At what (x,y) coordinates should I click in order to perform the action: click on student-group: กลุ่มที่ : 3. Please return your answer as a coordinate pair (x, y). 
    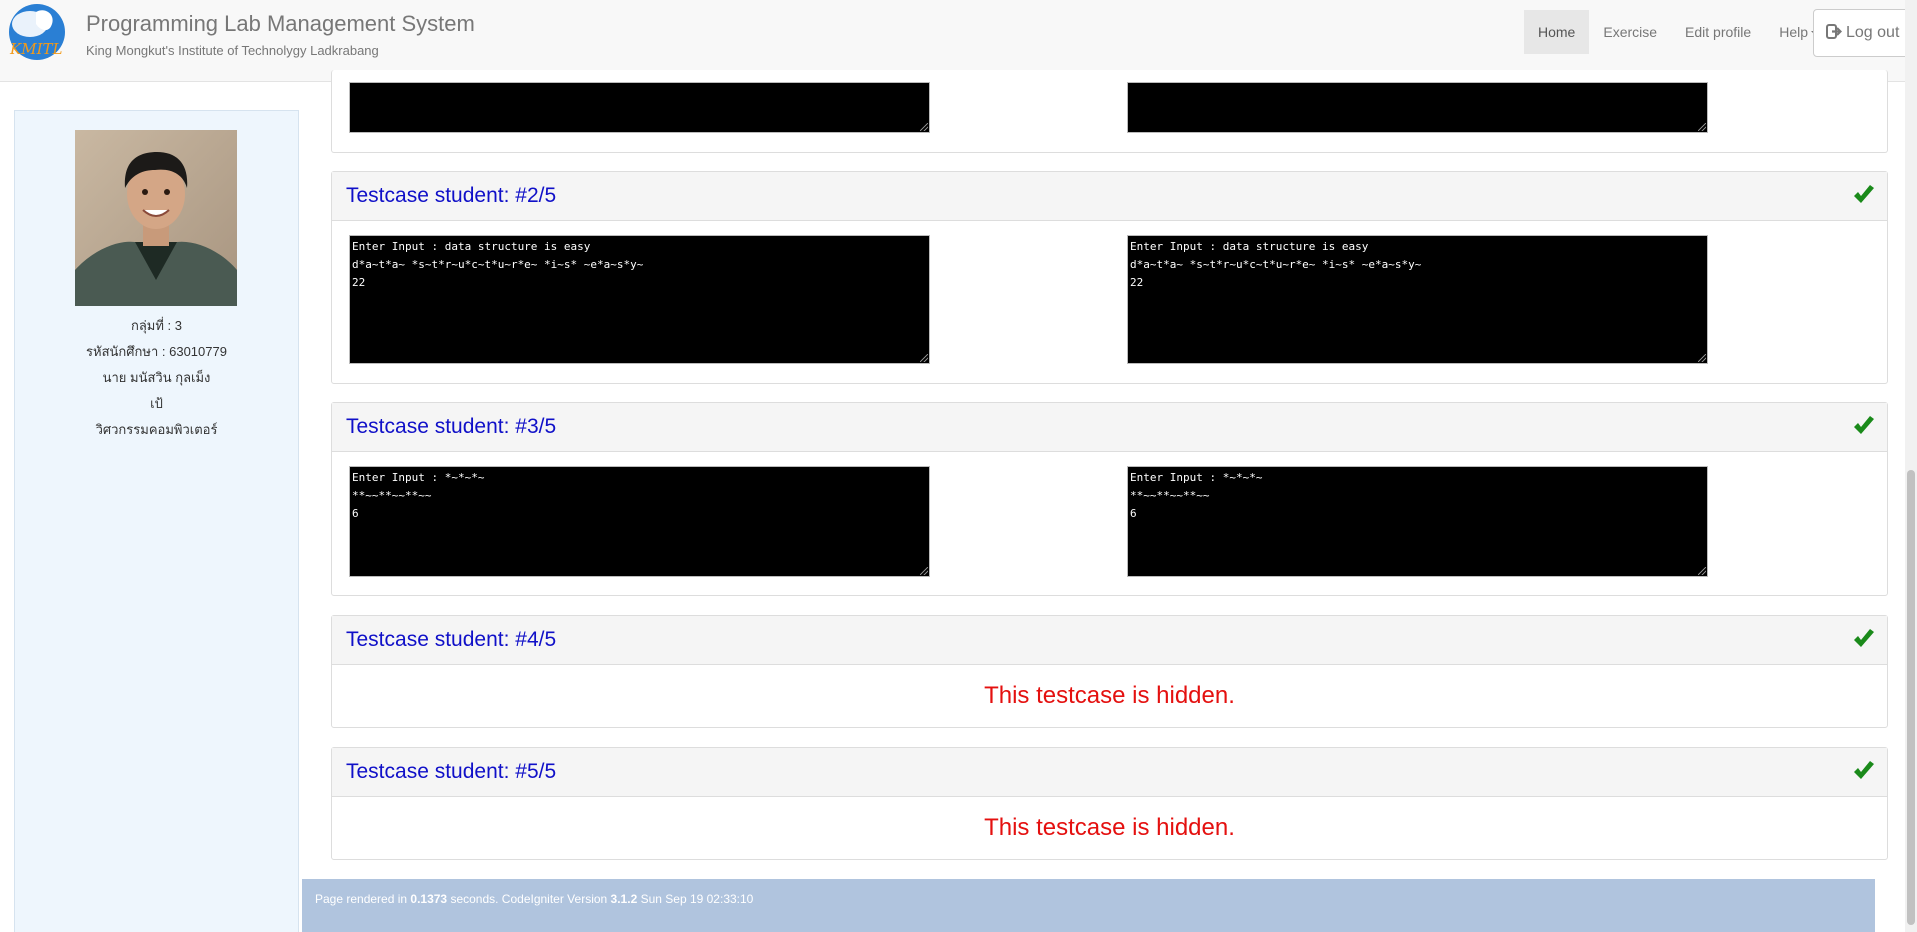
    Looking at the image, I should click on (156, 325).